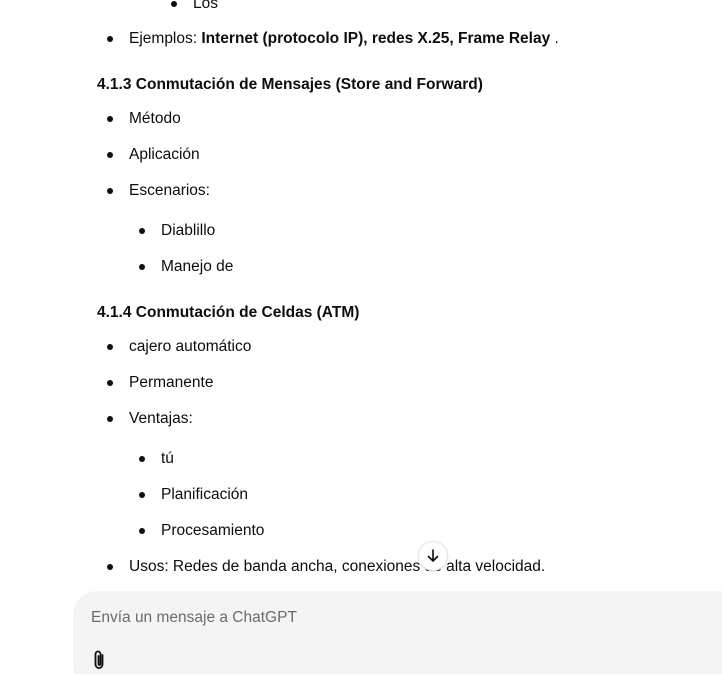 This screenshot has height=674, width=722. Describe the element at coordinates (155, 118) in the screenshot. I see `list-item-text: Método` at that location.